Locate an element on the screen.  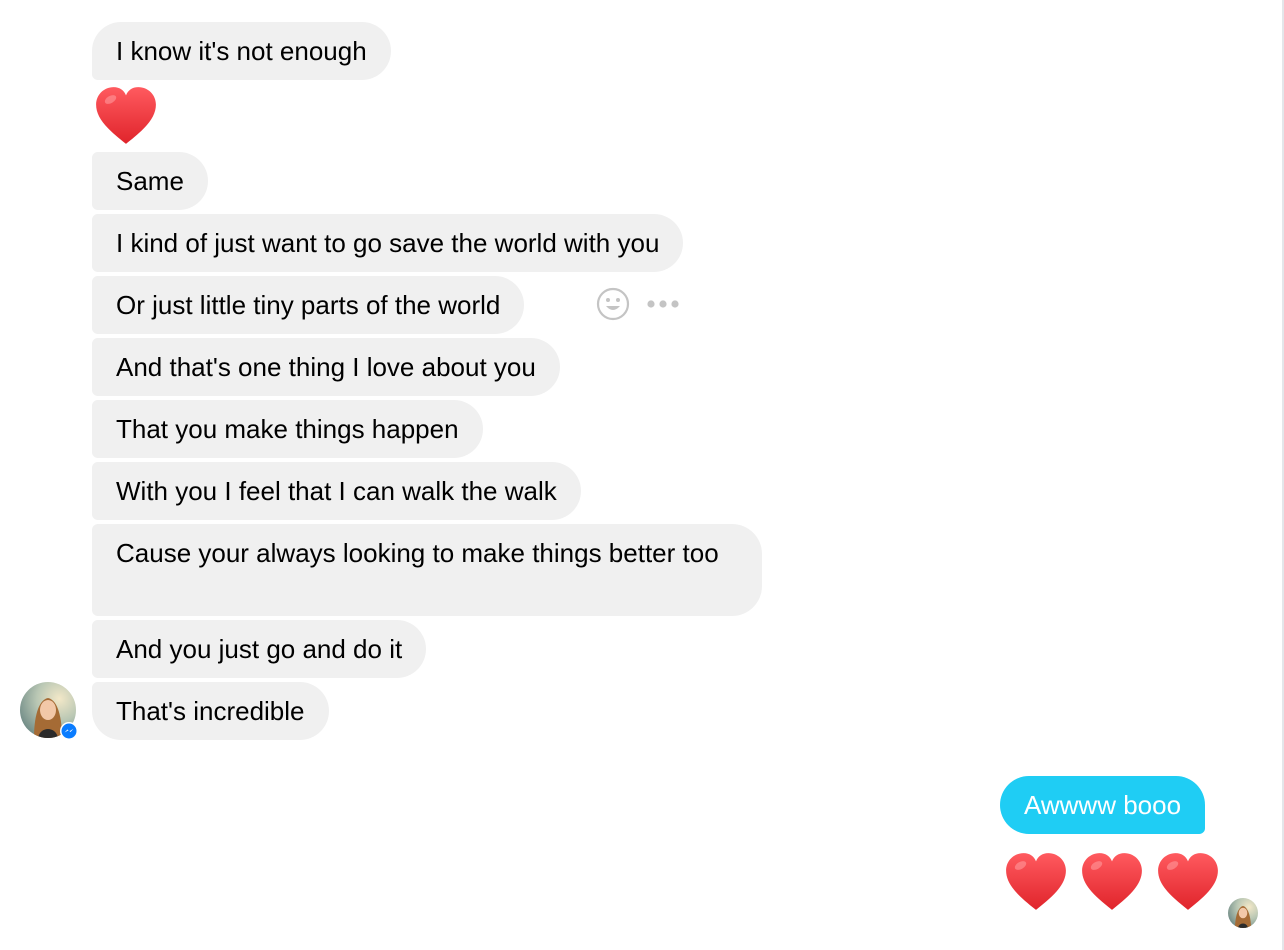
incoming-message: That you make things happen is located at coordinates (287, 429).